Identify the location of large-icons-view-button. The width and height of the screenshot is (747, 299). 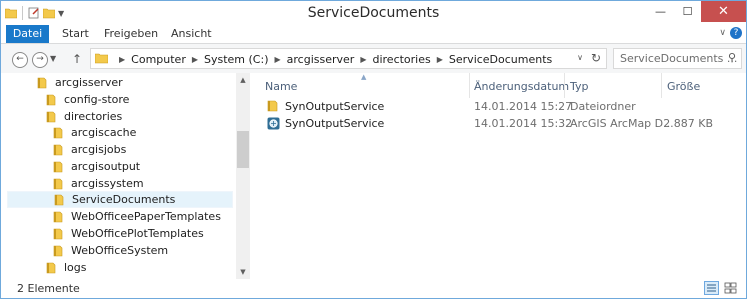
(730, 288).